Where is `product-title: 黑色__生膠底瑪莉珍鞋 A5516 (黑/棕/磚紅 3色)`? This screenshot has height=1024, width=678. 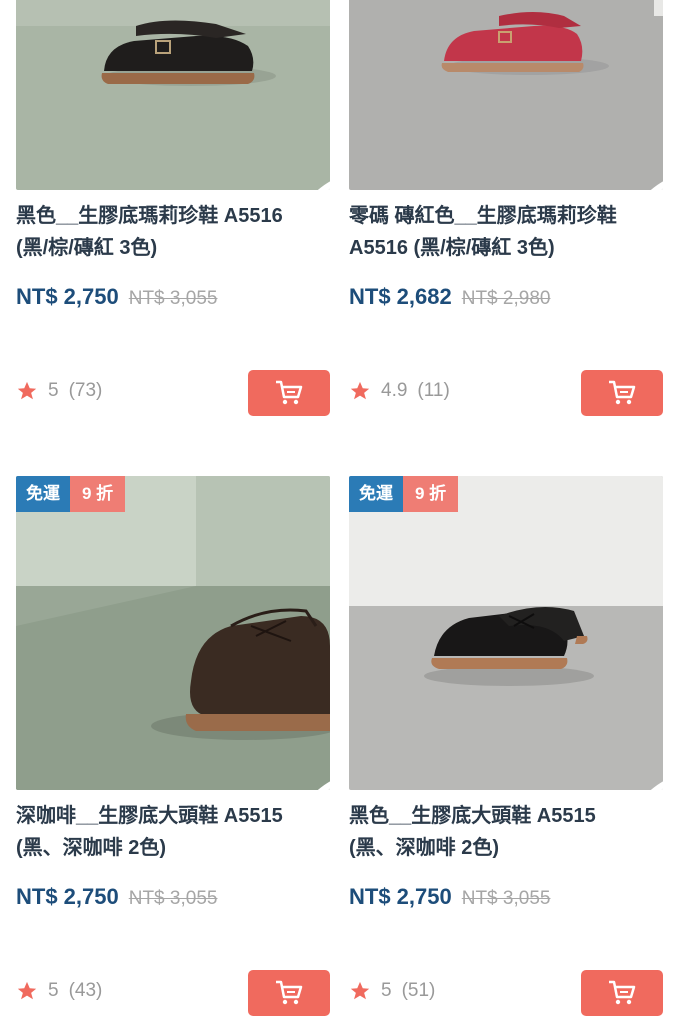
product-title: 黑色__生膠底瑪莉珍鞋 A5516 (黑/棕/磚紅 3色) is located at coordinates (173, 232).